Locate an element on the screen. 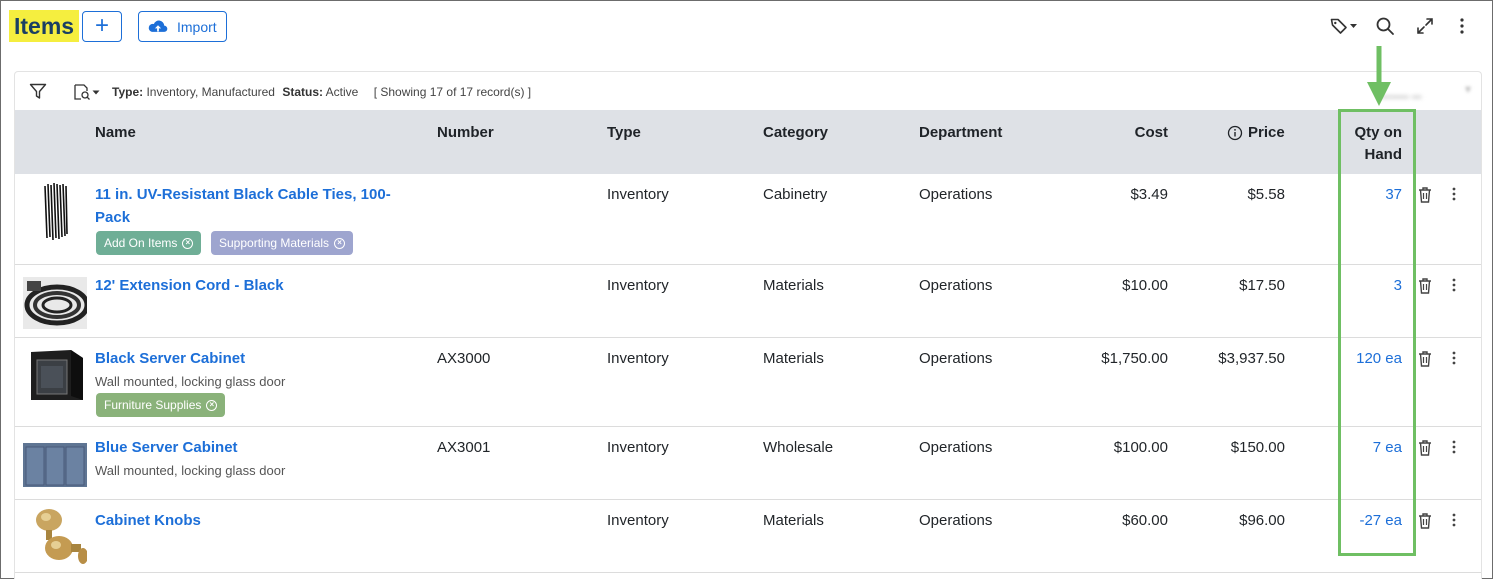 The image size is (1493, 579). expand-icon is located at coordinates (1425, 26).